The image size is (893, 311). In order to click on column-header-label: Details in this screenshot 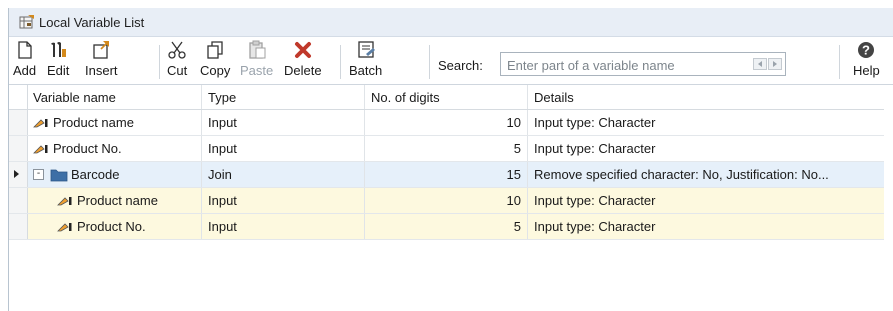, I will do `click(554, 97)`.